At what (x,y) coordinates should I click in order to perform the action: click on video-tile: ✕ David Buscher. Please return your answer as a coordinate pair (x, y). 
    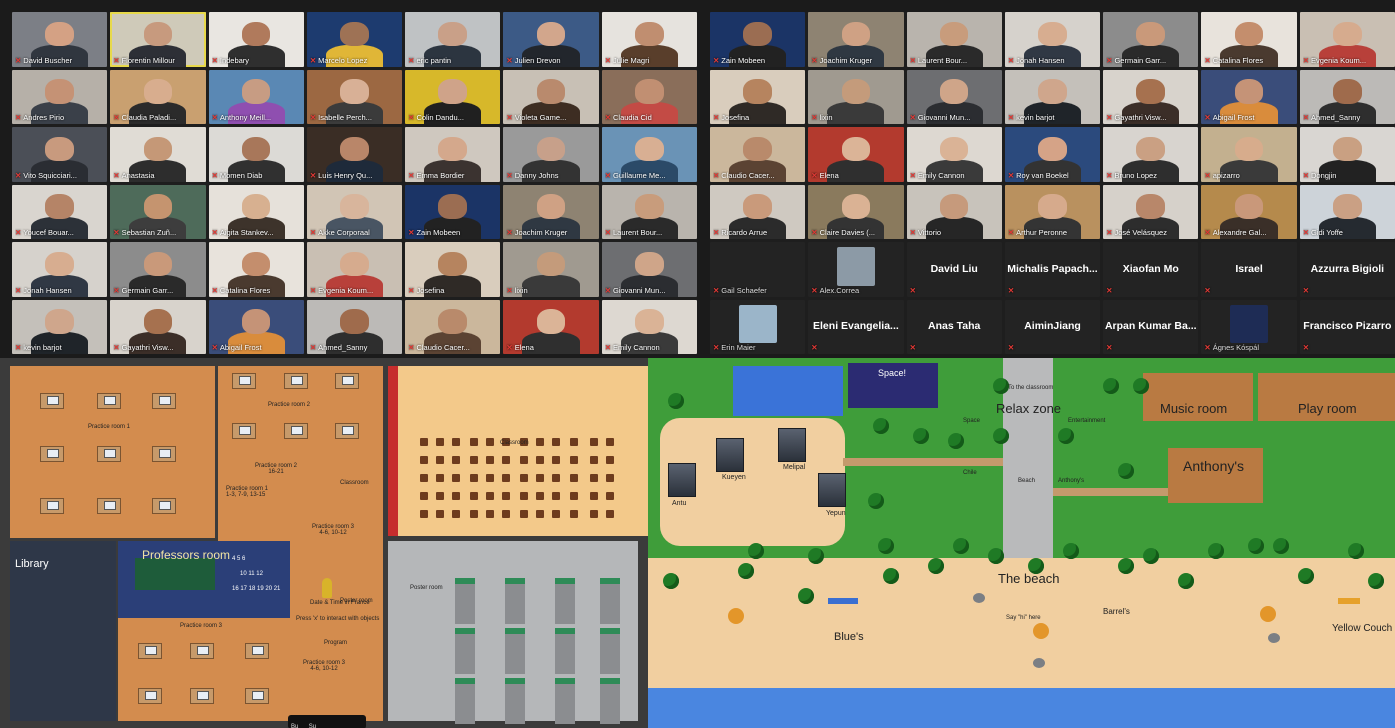
    Looking at the image, I should click on (60, 39).